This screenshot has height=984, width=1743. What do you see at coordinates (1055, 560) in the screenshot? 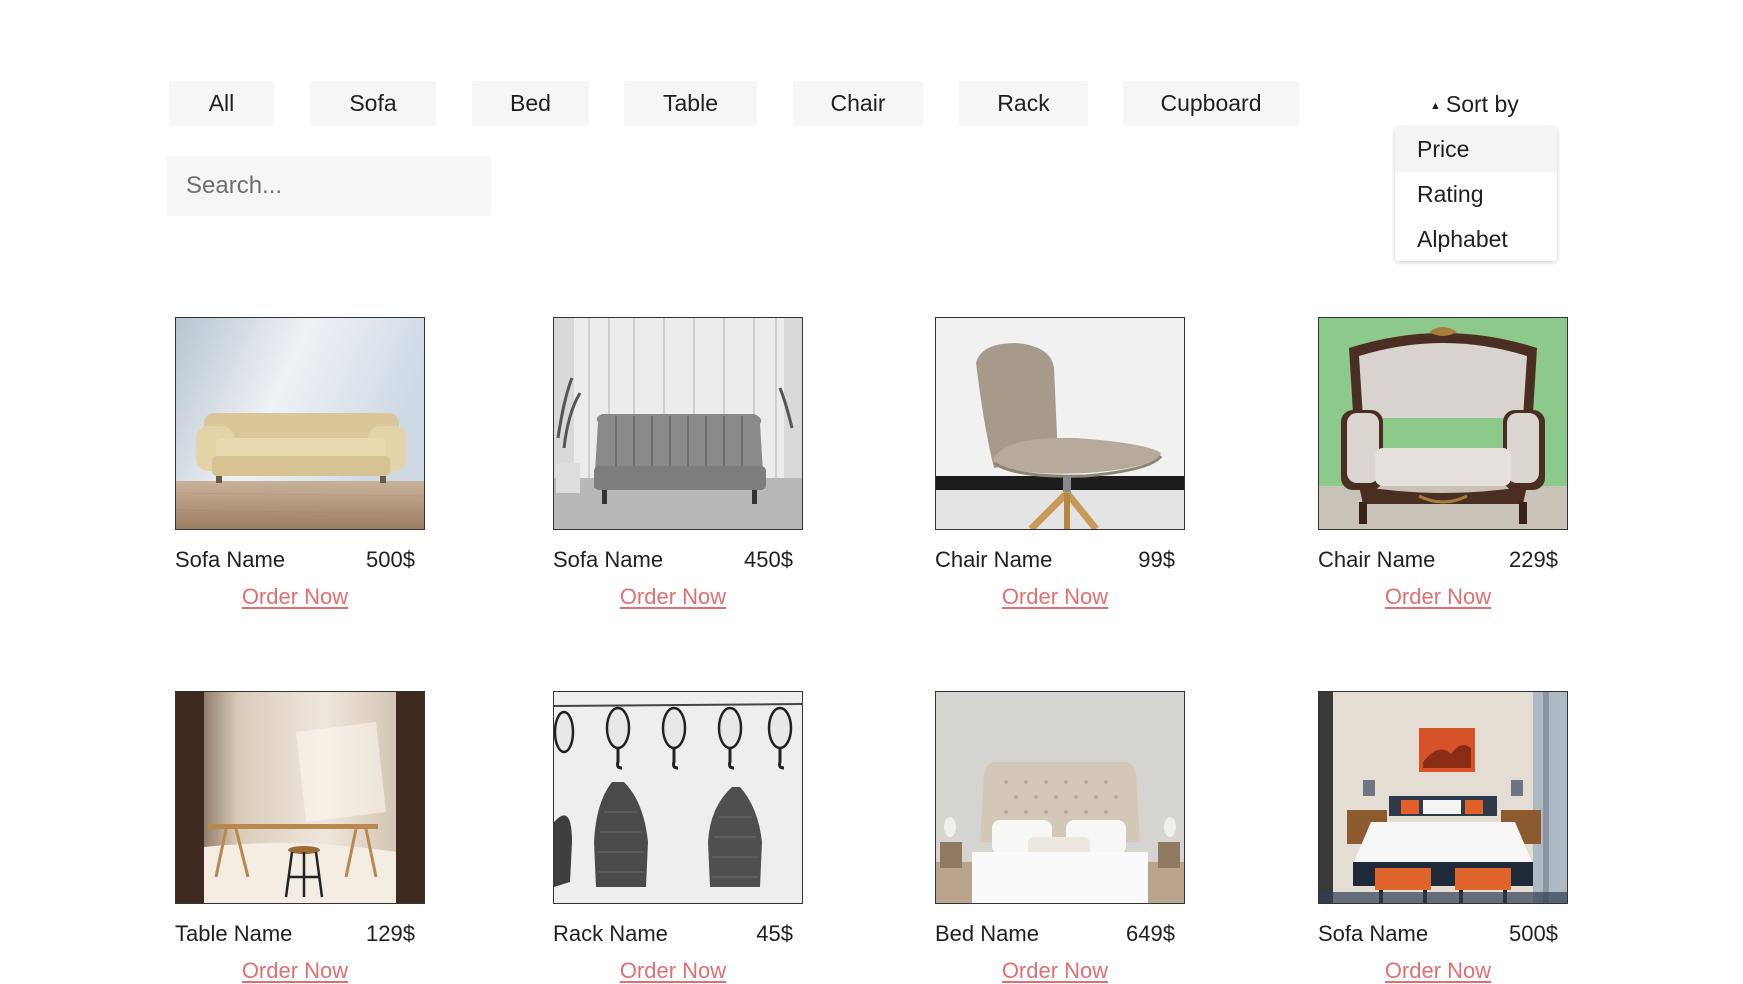
I see `product-info: Chair Name 99$` at bounding box center [1055, 560].